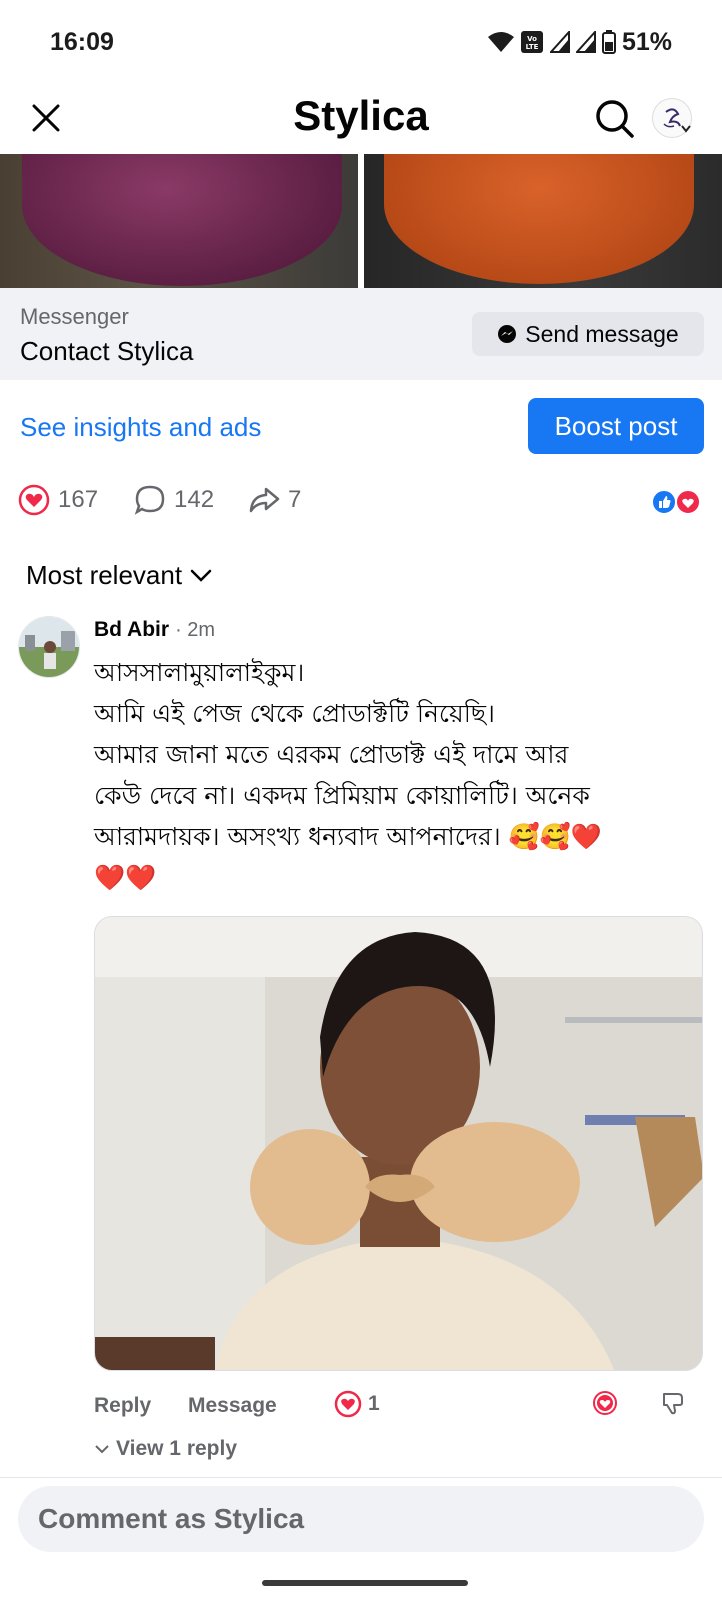  Describe the element at coordinates (174, 500) in the screenshot. I see `comments-count: 142` at that location.